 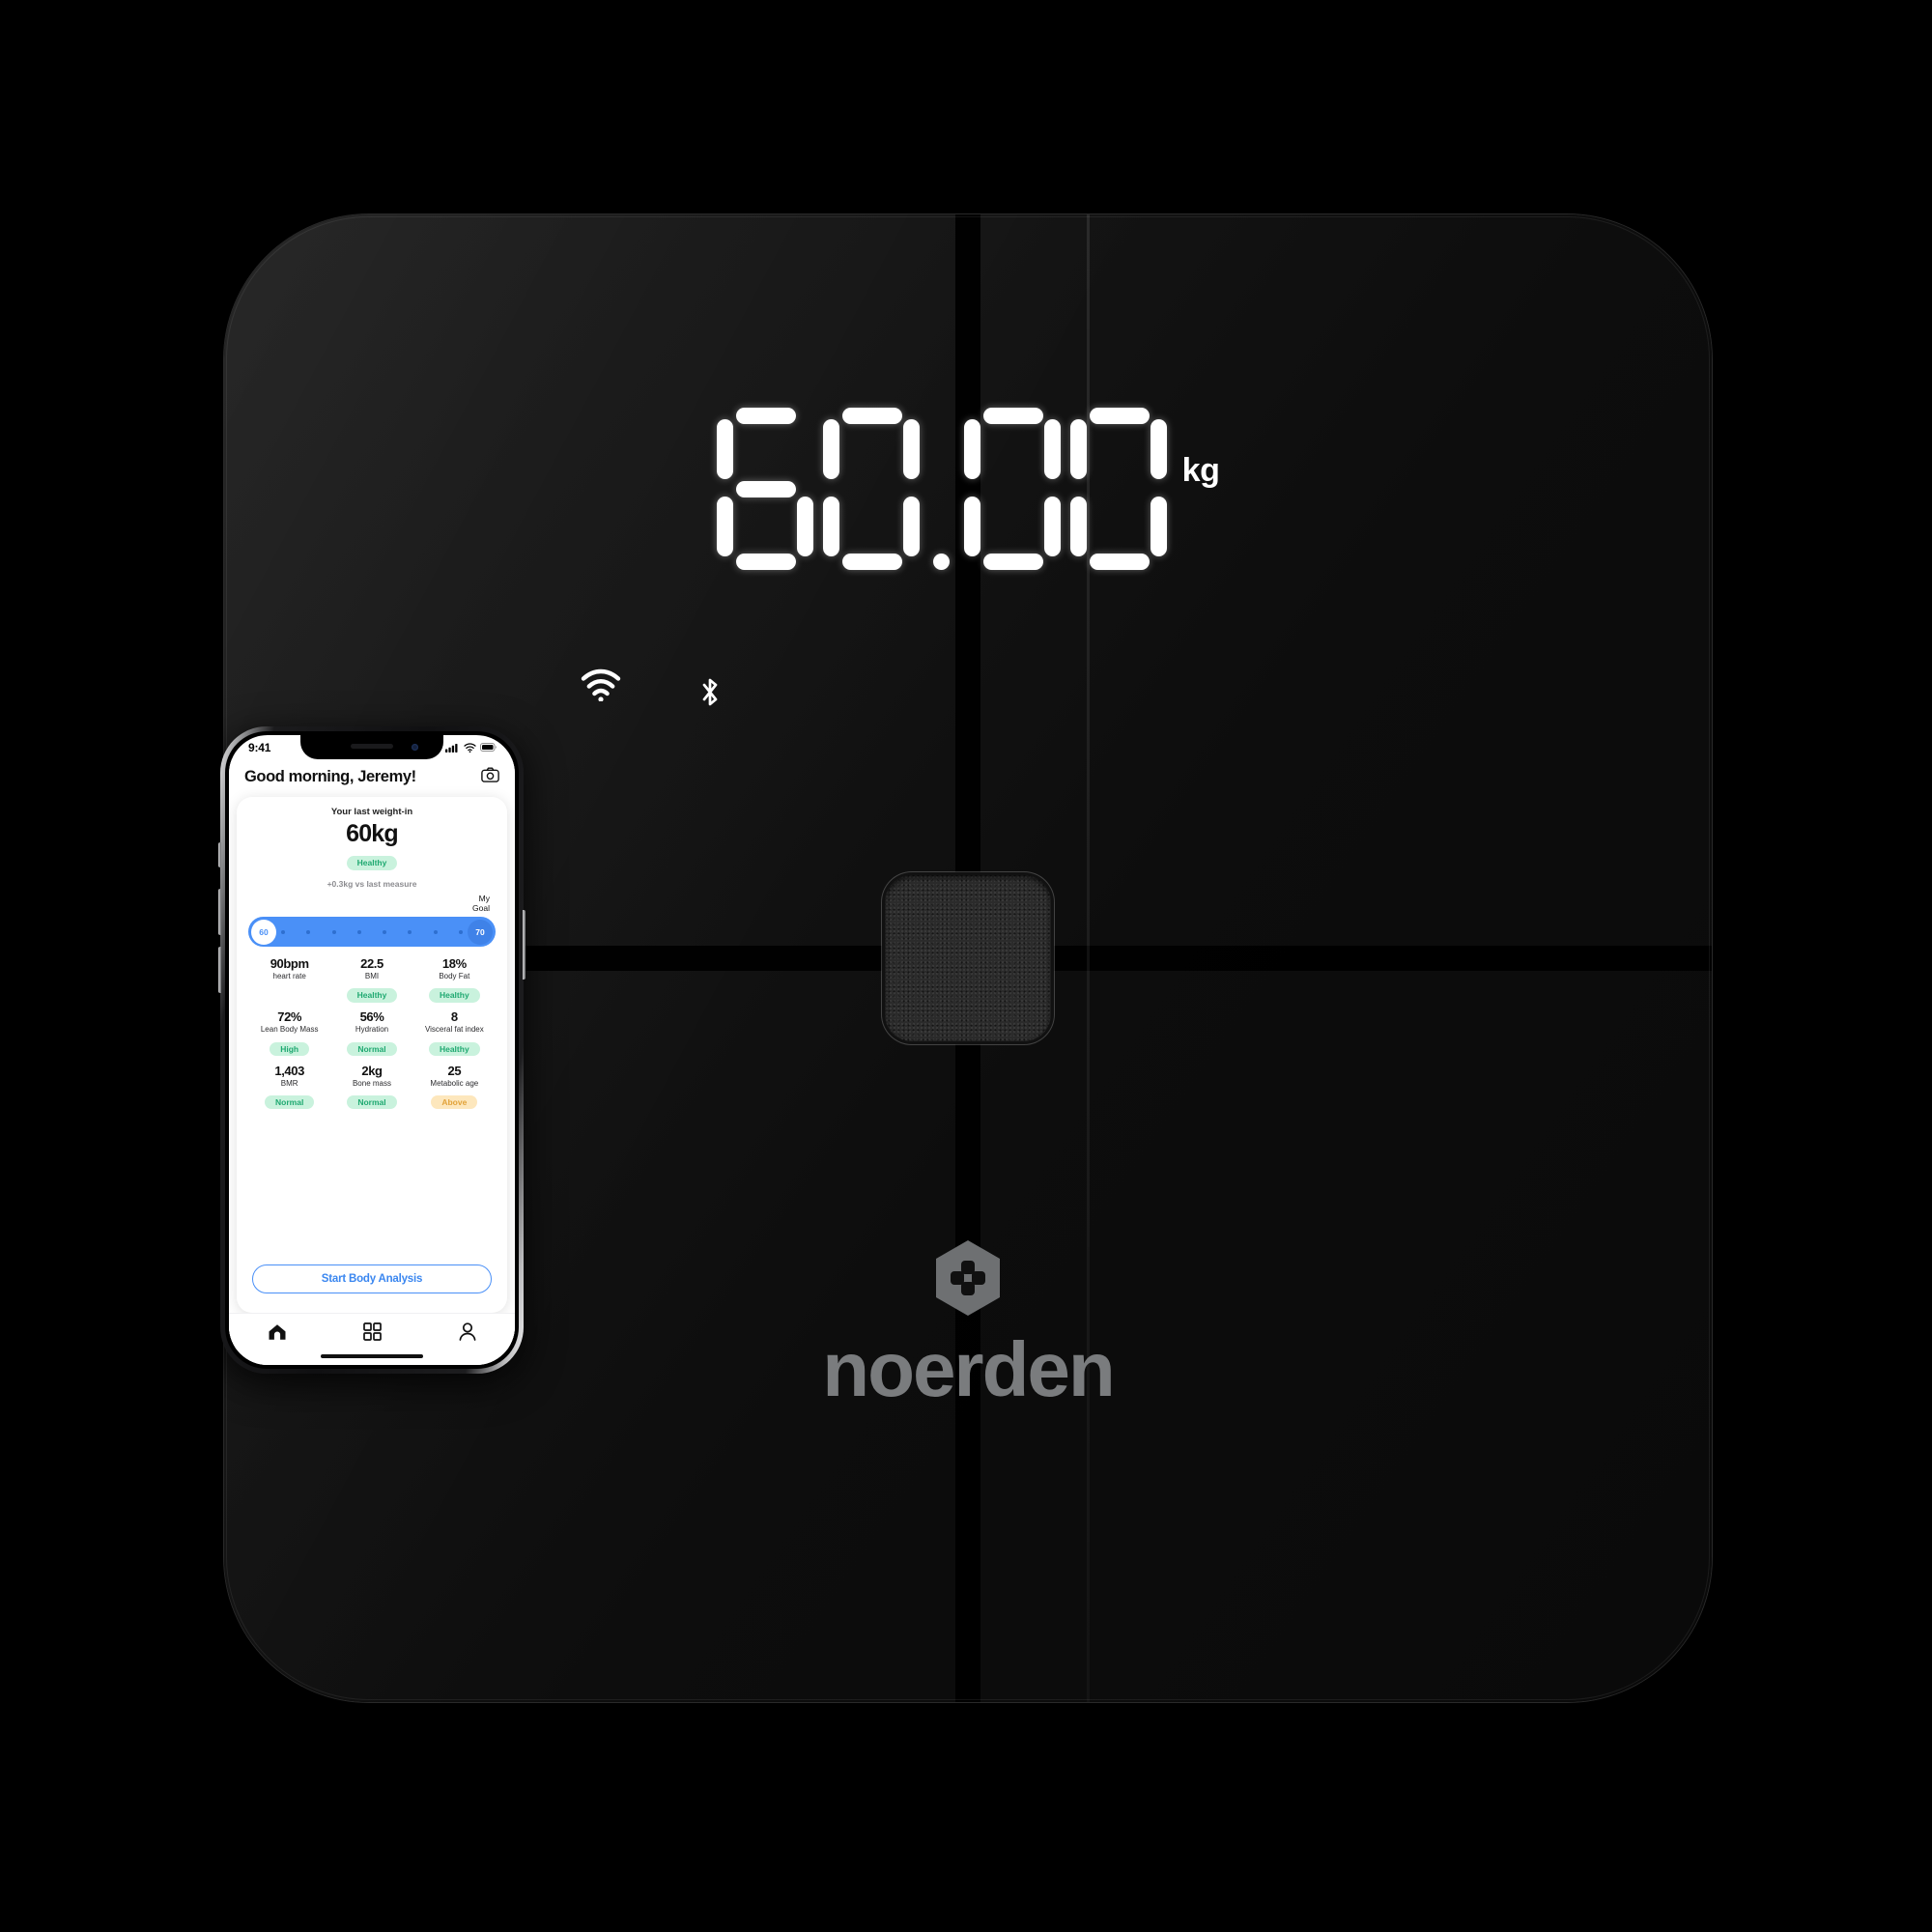 I want to click on metric-label: BMI, so click(x=372, y=976).